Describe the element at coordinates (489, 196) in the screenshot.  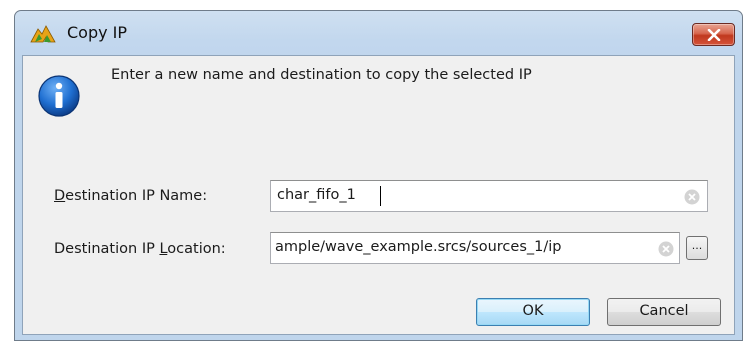
I see `destination-name-field: char_fifo_1` at that location.